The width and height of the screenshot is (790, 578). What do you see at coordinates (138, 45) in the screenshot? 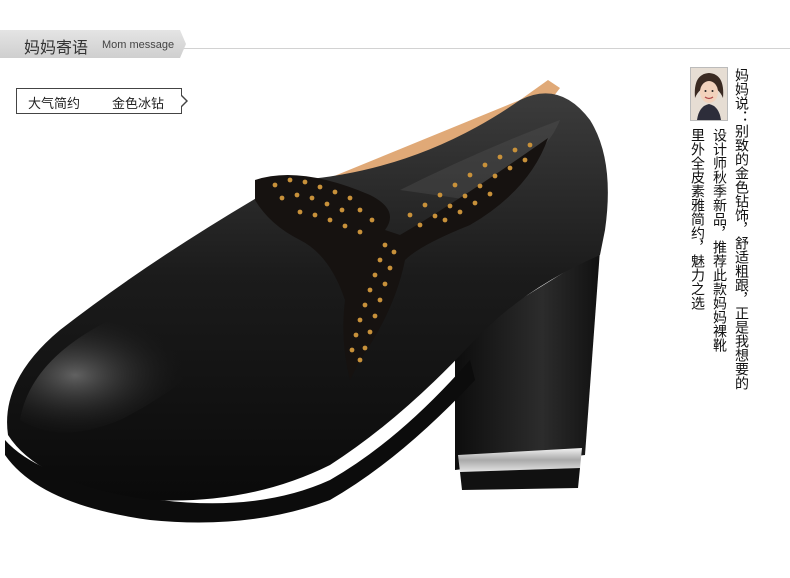
I see `section-subtitle: Mom message` at bounding box center [138, 45].